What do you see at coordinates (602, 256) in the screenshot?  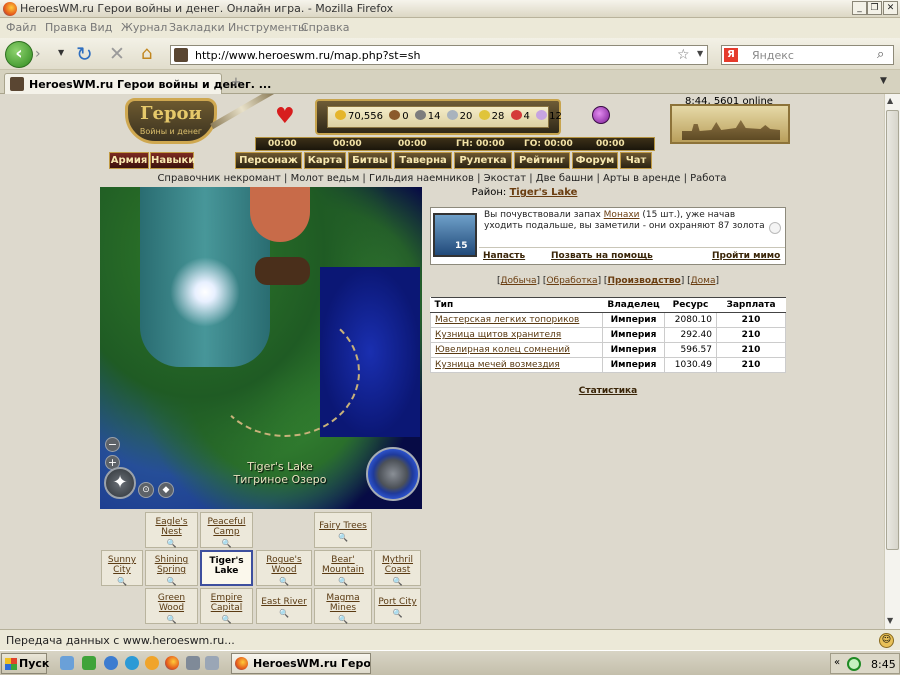 I see `call-help-link: Позвать на помощь` at bounding box center [602, 256].